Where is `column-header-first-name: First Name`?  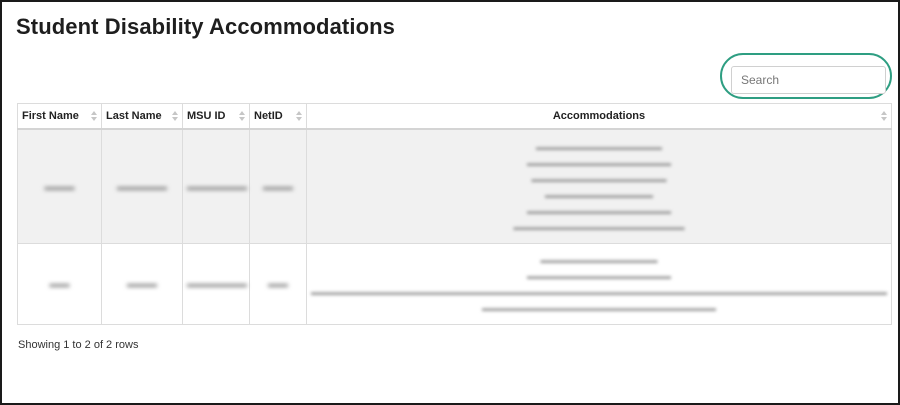
column-header-first-name: First Name is located at coordinates (59, 116).